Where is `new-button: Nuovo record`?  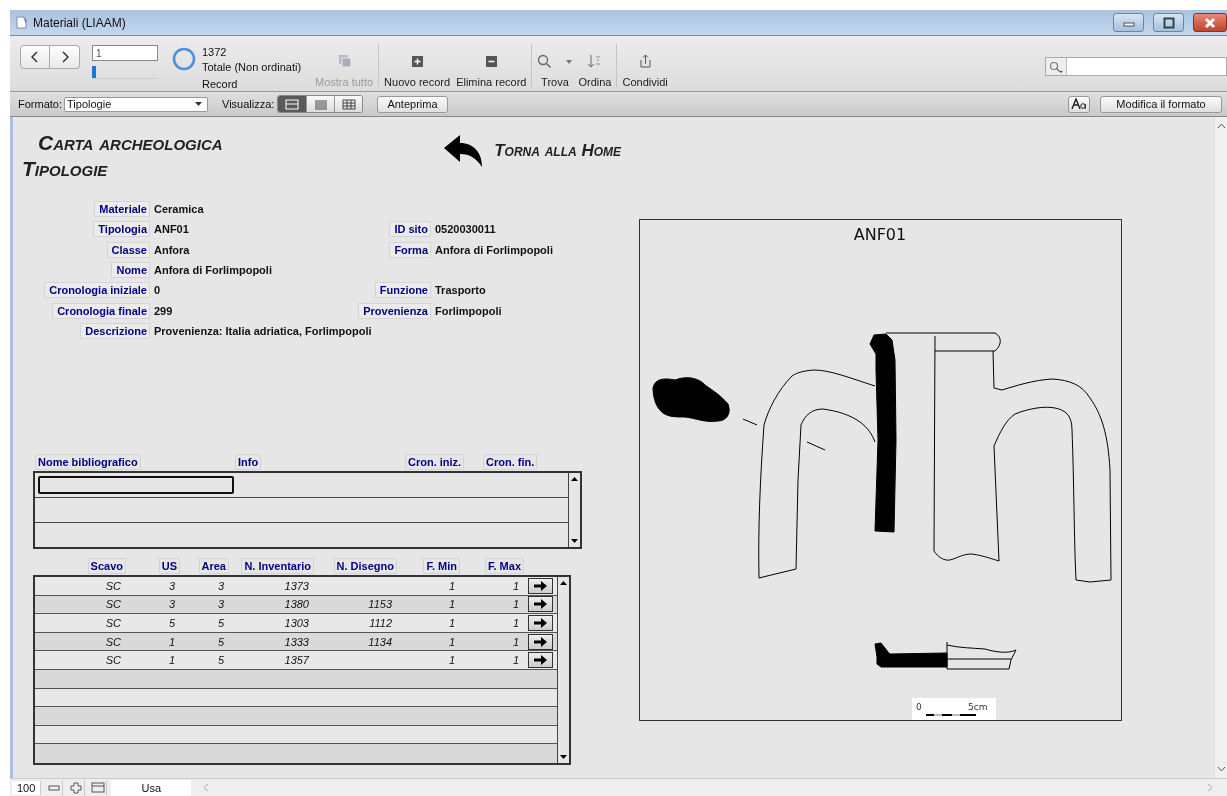 new-button: Nuovo record is located at coordinates (417, 63).